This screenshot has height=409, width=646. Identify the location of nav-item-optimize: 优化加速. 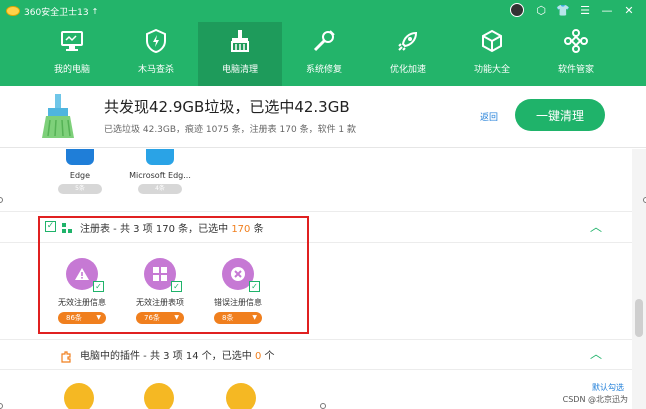
(408, 54).